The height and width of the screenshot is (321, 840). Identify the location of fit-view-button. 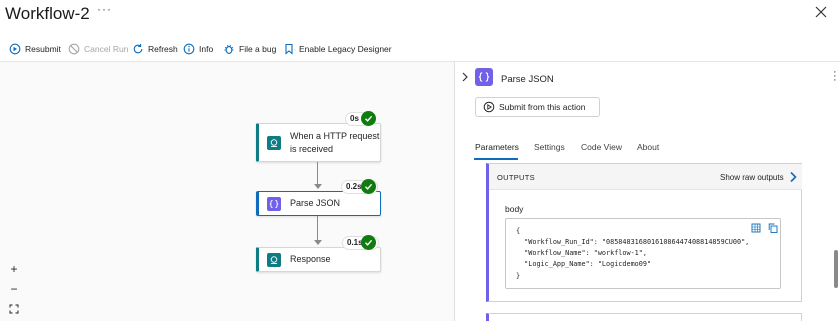
(14, 309).